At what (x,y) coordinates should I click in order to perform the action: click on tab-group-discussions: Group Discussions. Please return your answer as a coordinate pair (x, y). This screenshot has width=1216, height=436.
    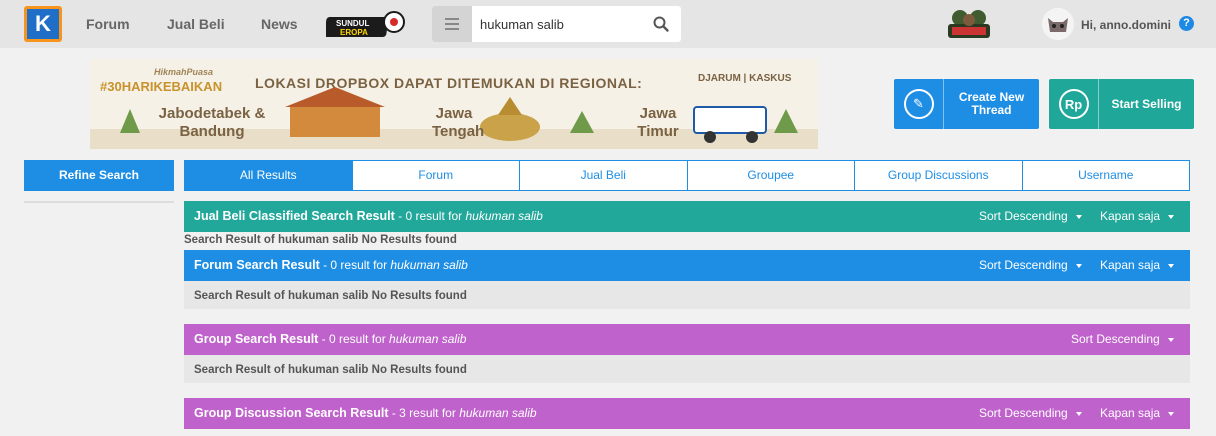
    Looking at the image, I should click on (938, 175).